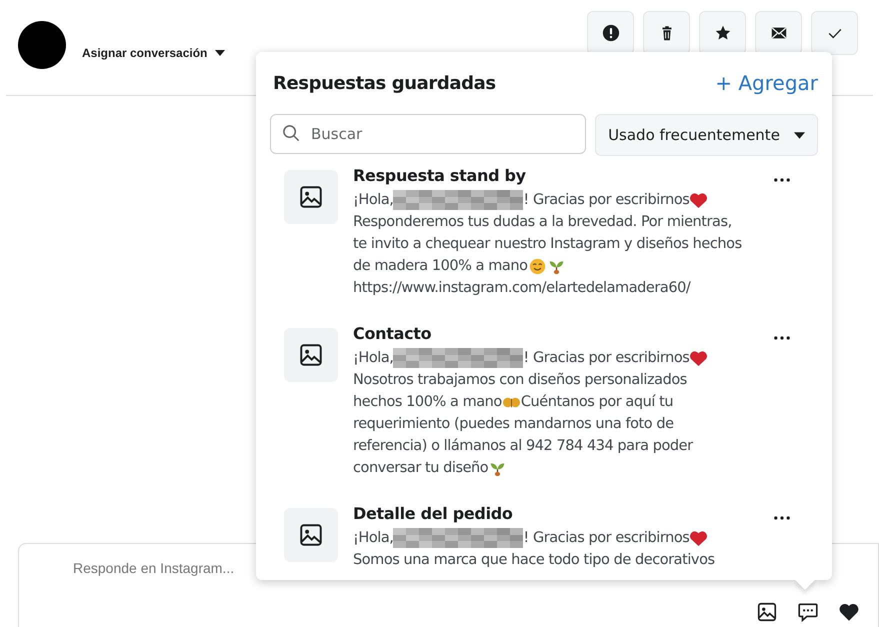  I want to click on reply-text: conversar tu diseño, so click(420, 468).